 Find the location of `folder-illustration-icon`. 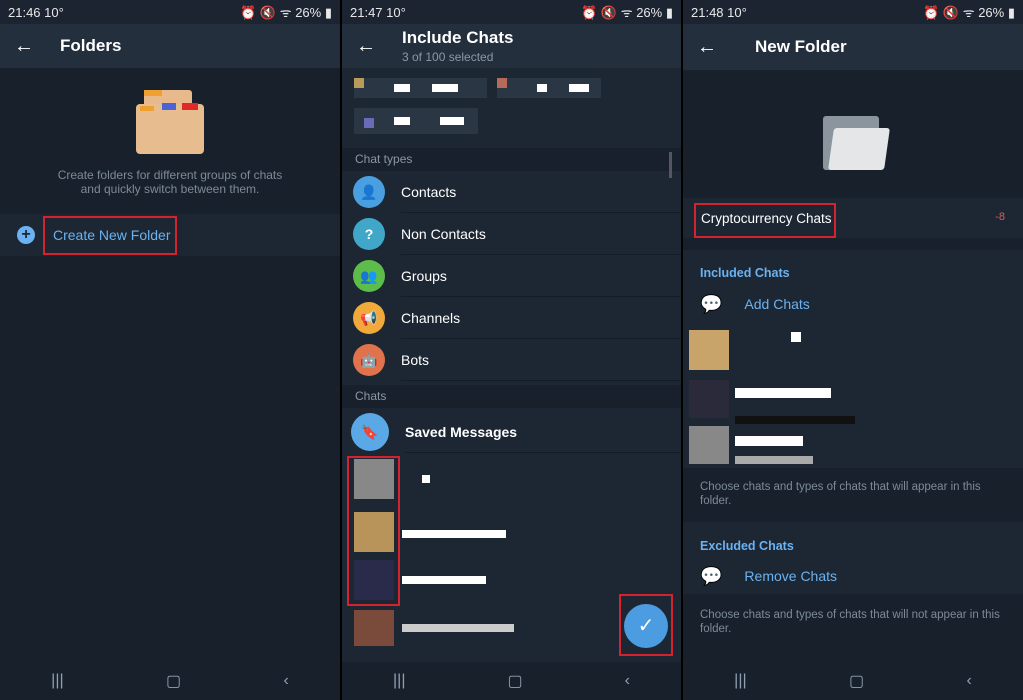

folder-illustration-icon is located at coordinates (170, 122).